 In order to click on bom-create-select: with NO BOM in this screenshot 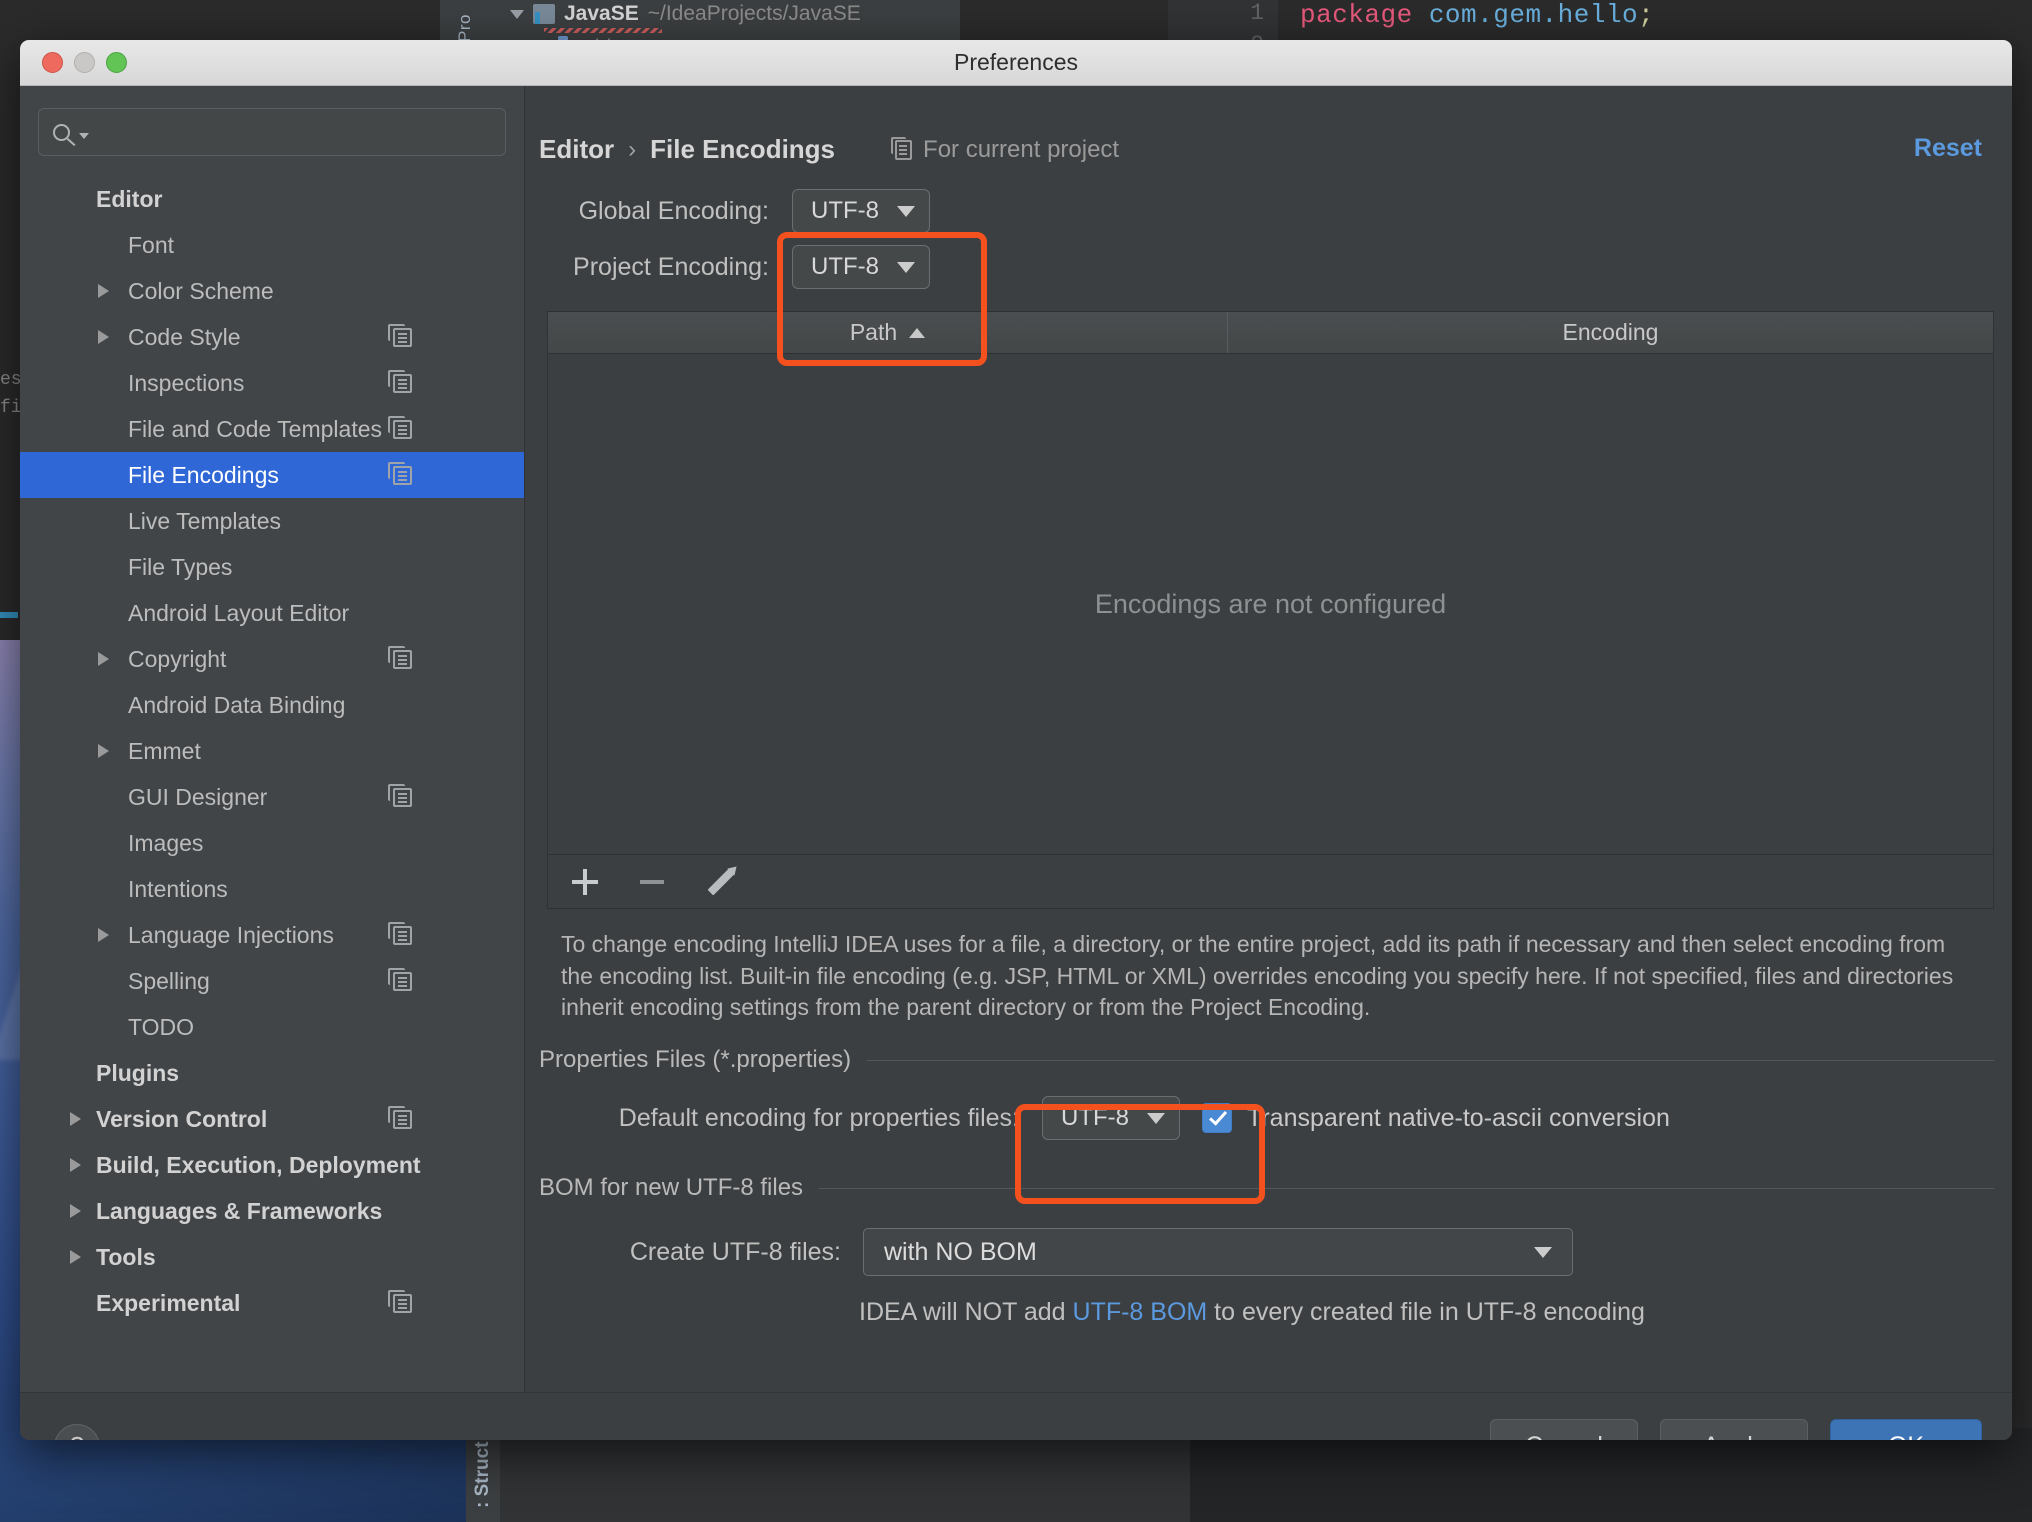, I will do `click(1218, 1252)`.